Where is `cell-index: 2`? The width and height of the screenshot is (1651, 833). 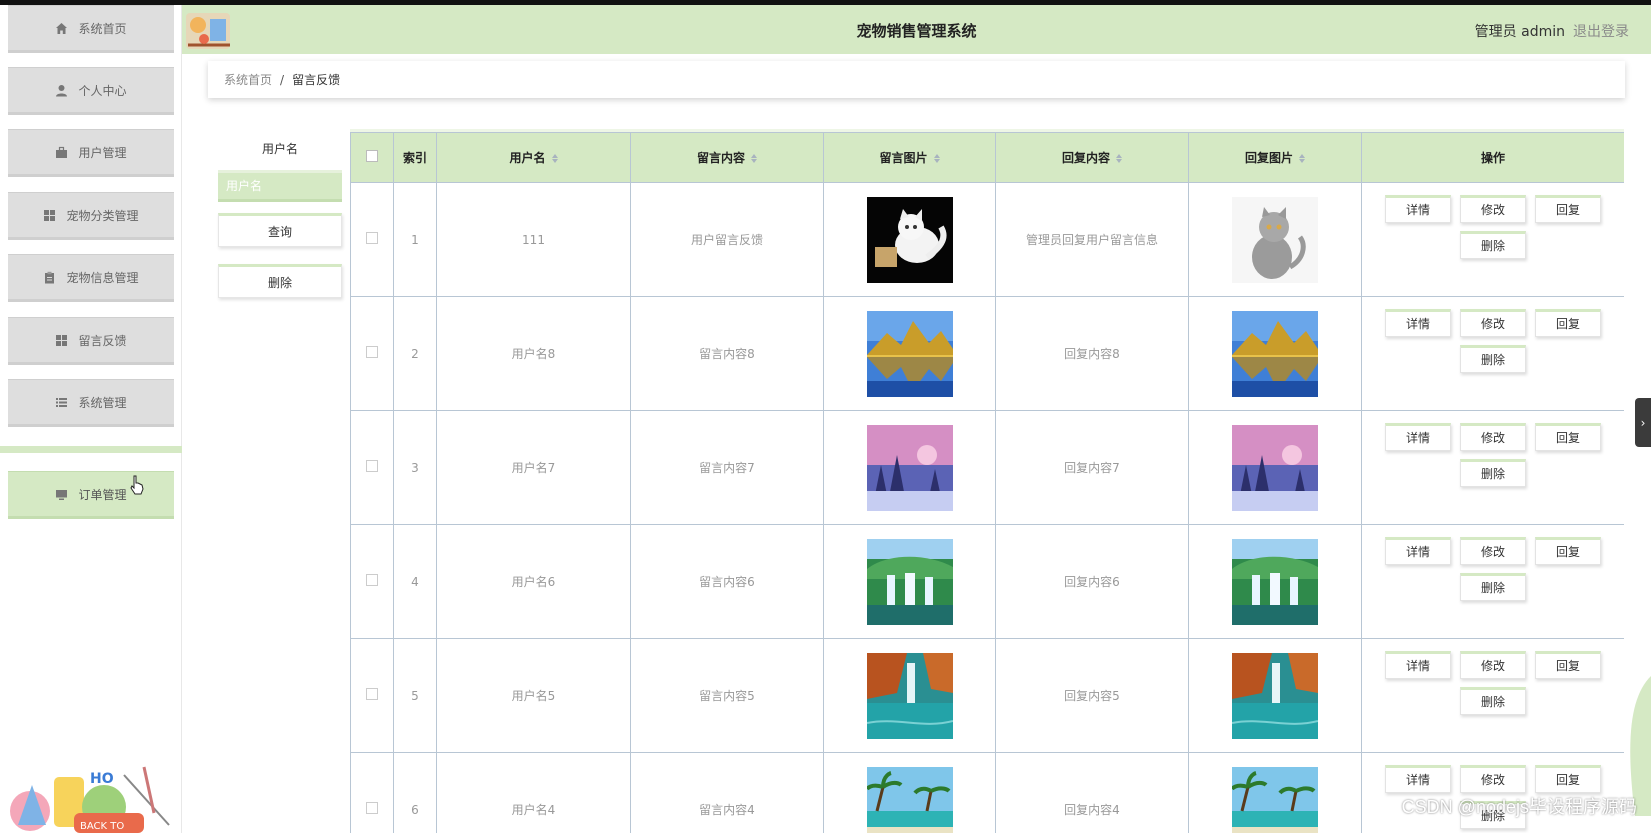 cell-index: 2 is located at coordinates (415, 353).